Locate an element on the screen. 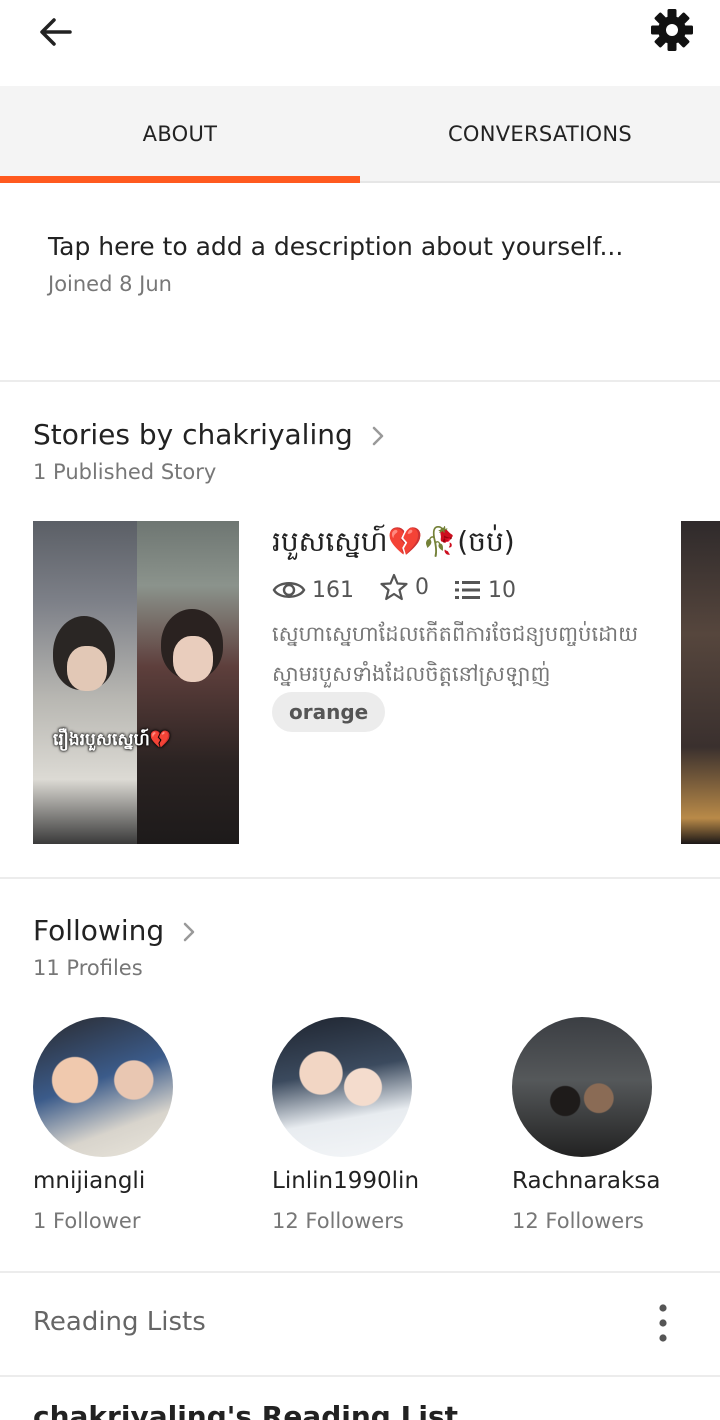  story-tag: orange is located at coordinates (329, 712).